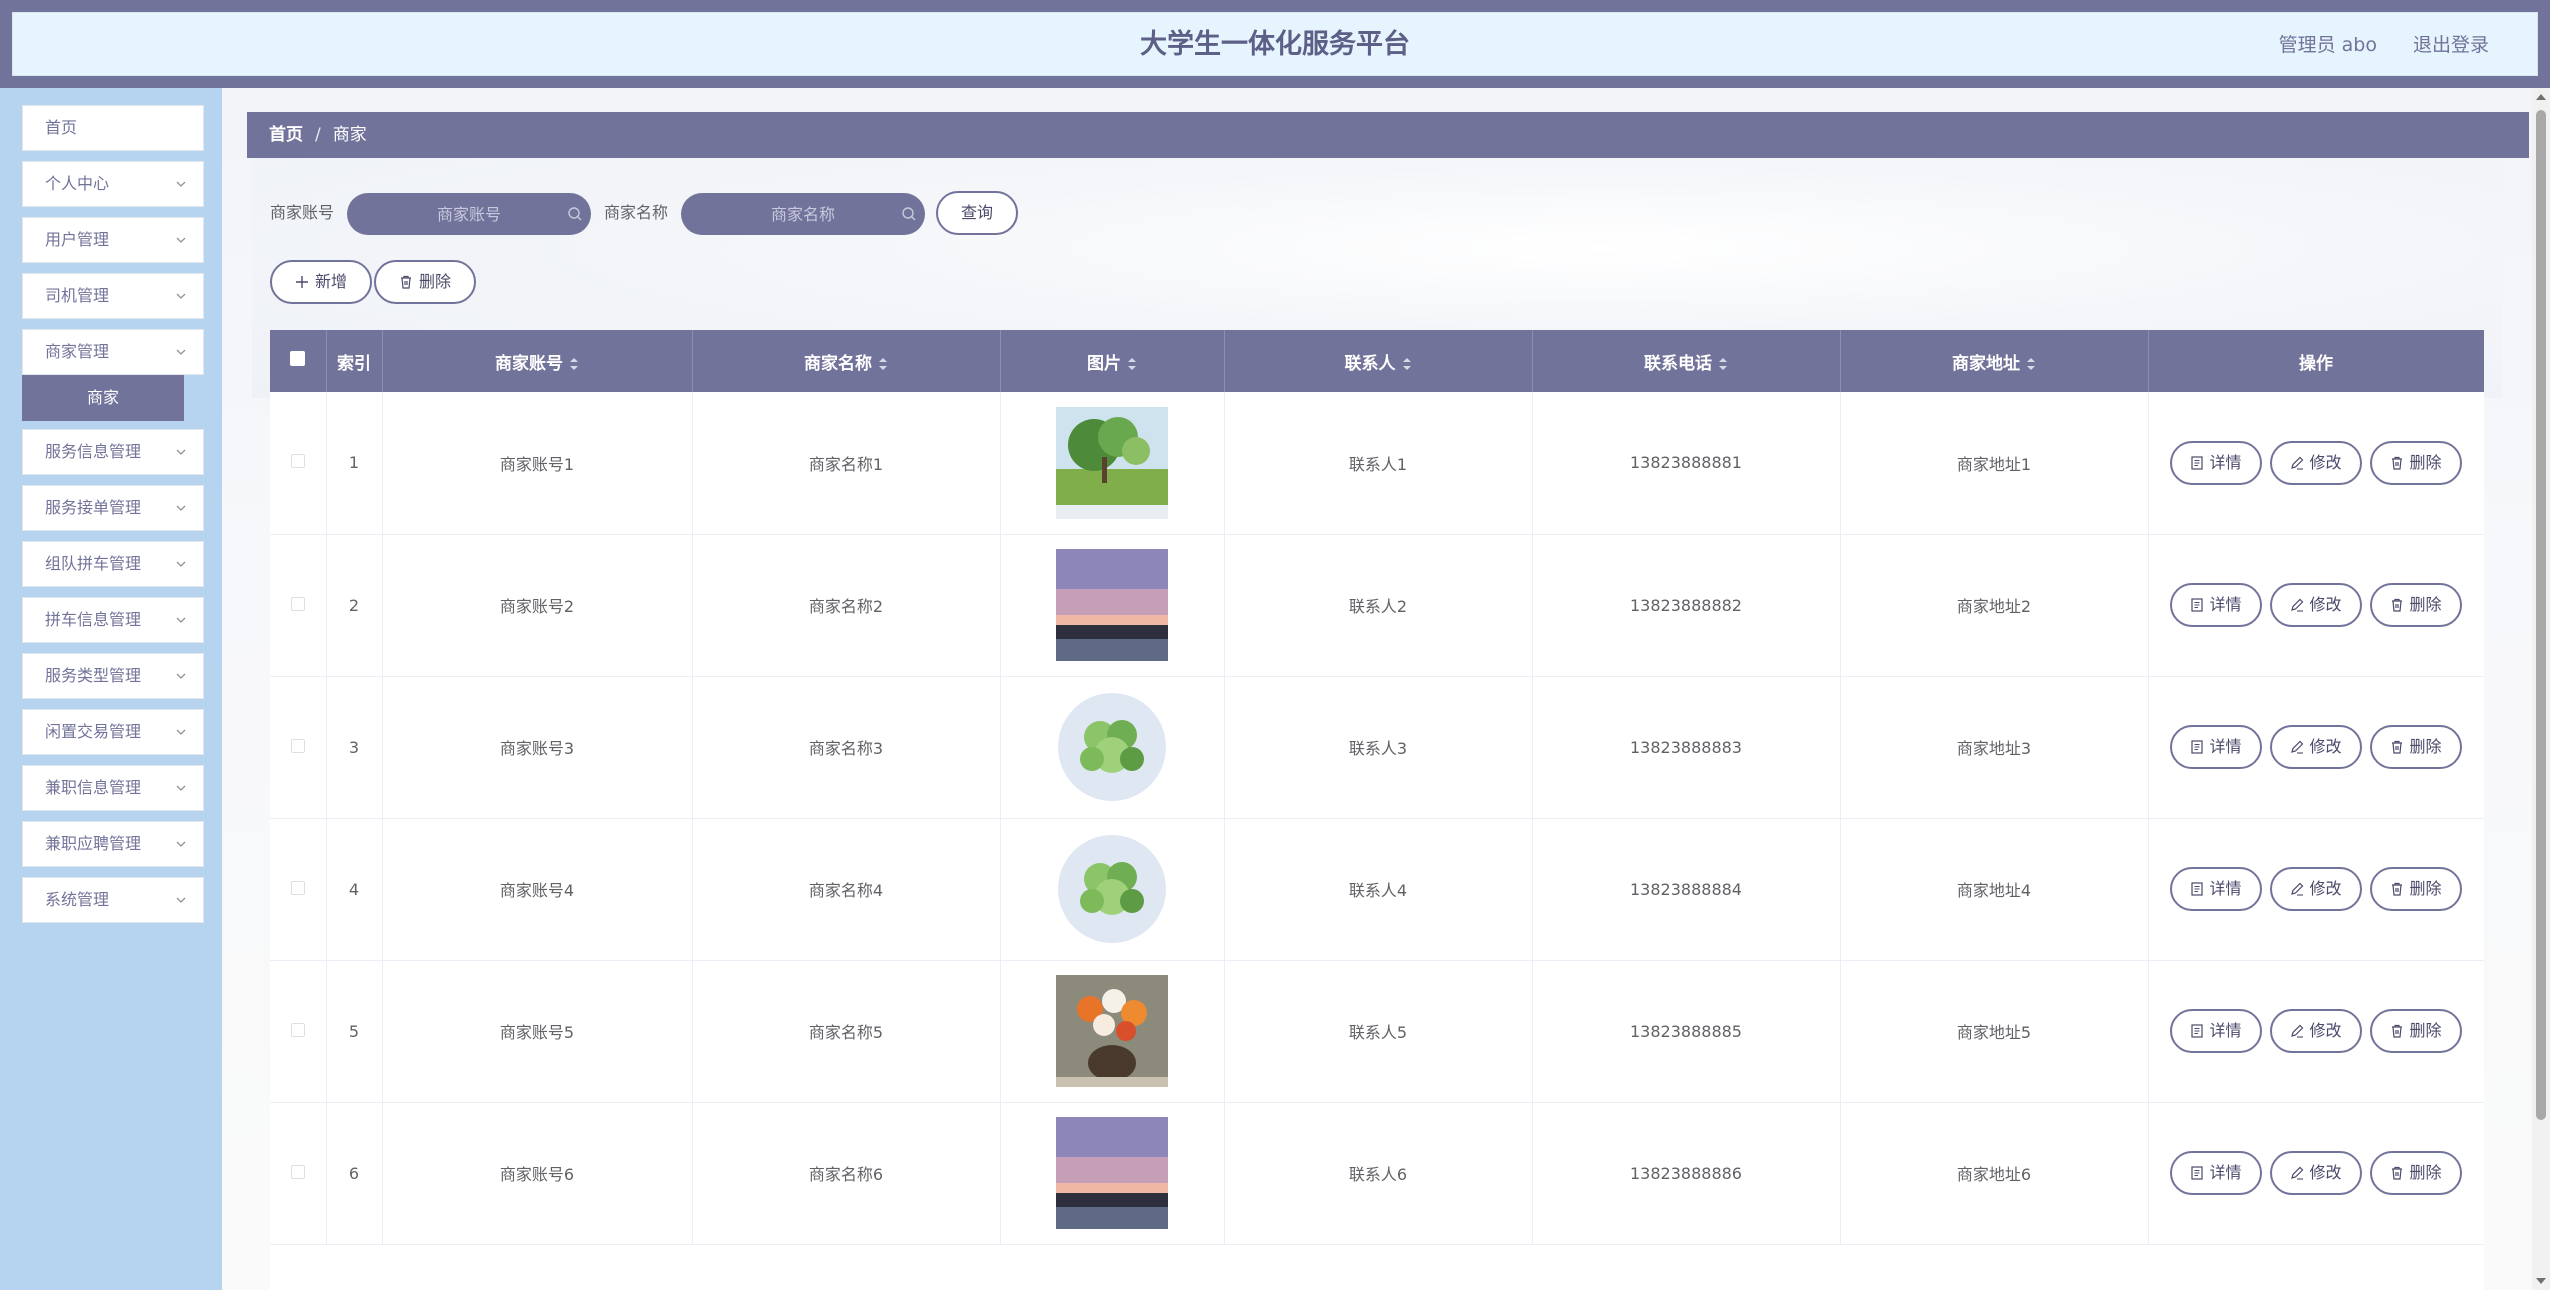 This screenshot has width=2550, height=1290. What do you see at coordinates (803, 214) in the screenshot?
I see `merchant-name-input` at bounding box center [803, 214].